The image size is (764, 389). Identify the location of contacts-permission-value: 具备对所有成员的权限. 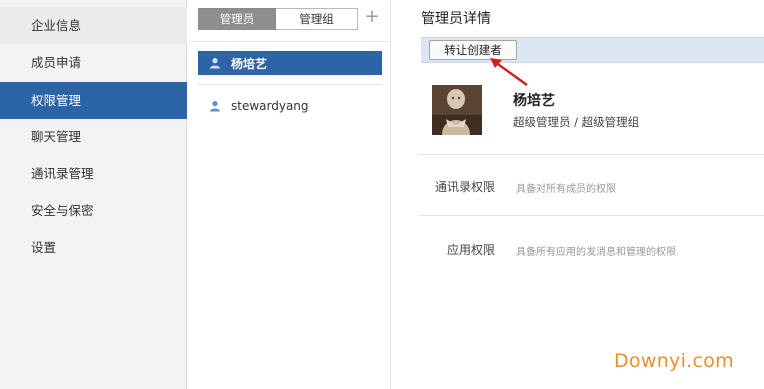
(566, 189).